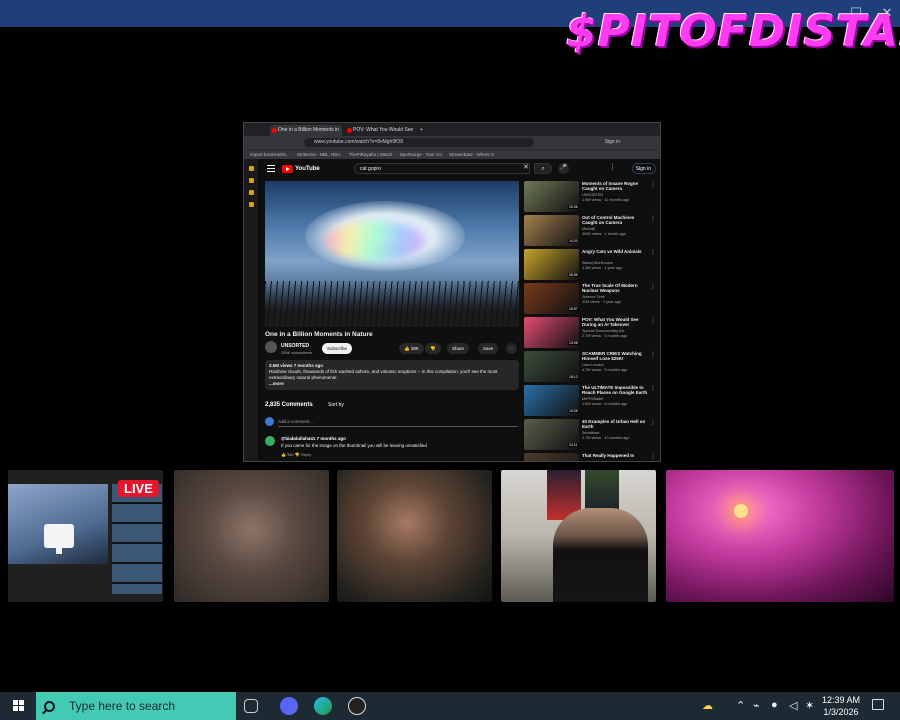 The height and width of the screenshot is (720, 900). What do you see at coordinates (573, 275) in the screenshot?
I see `video-duration: 08:55` at bounding box center [573, 275].